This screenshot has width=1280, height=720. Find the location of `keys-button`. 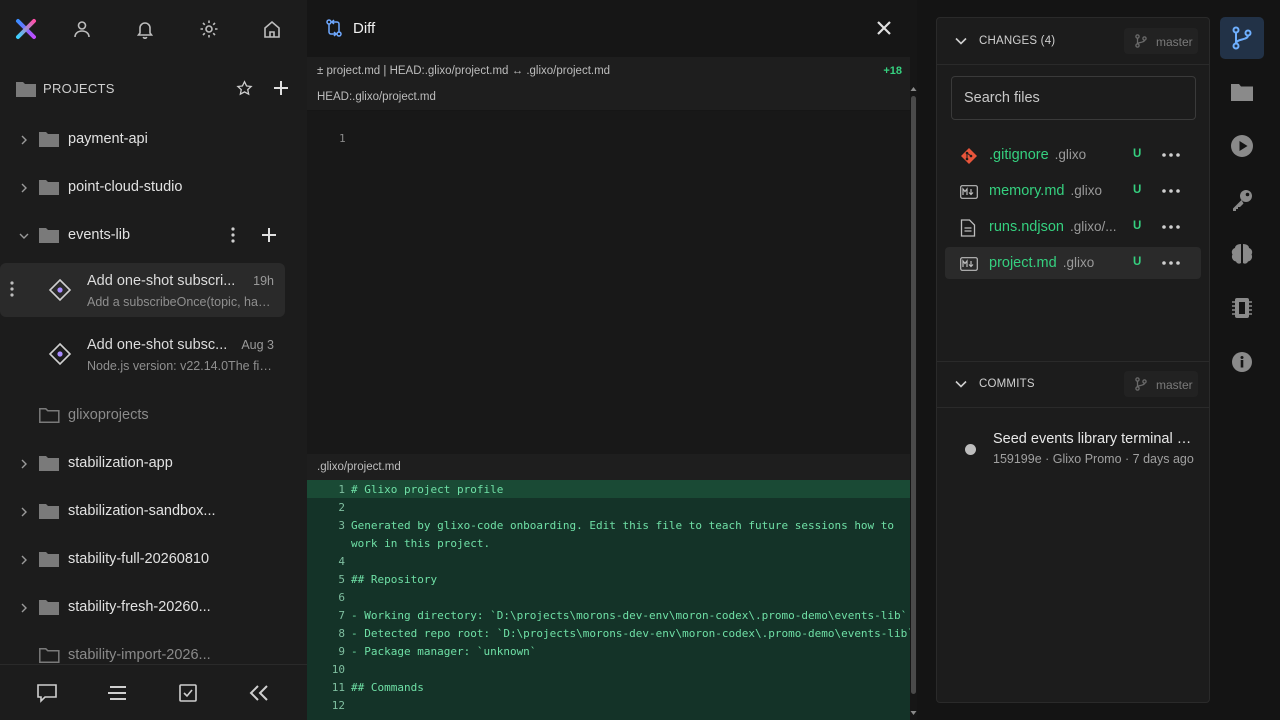

keys-button is located at coordinates (1242, 200).